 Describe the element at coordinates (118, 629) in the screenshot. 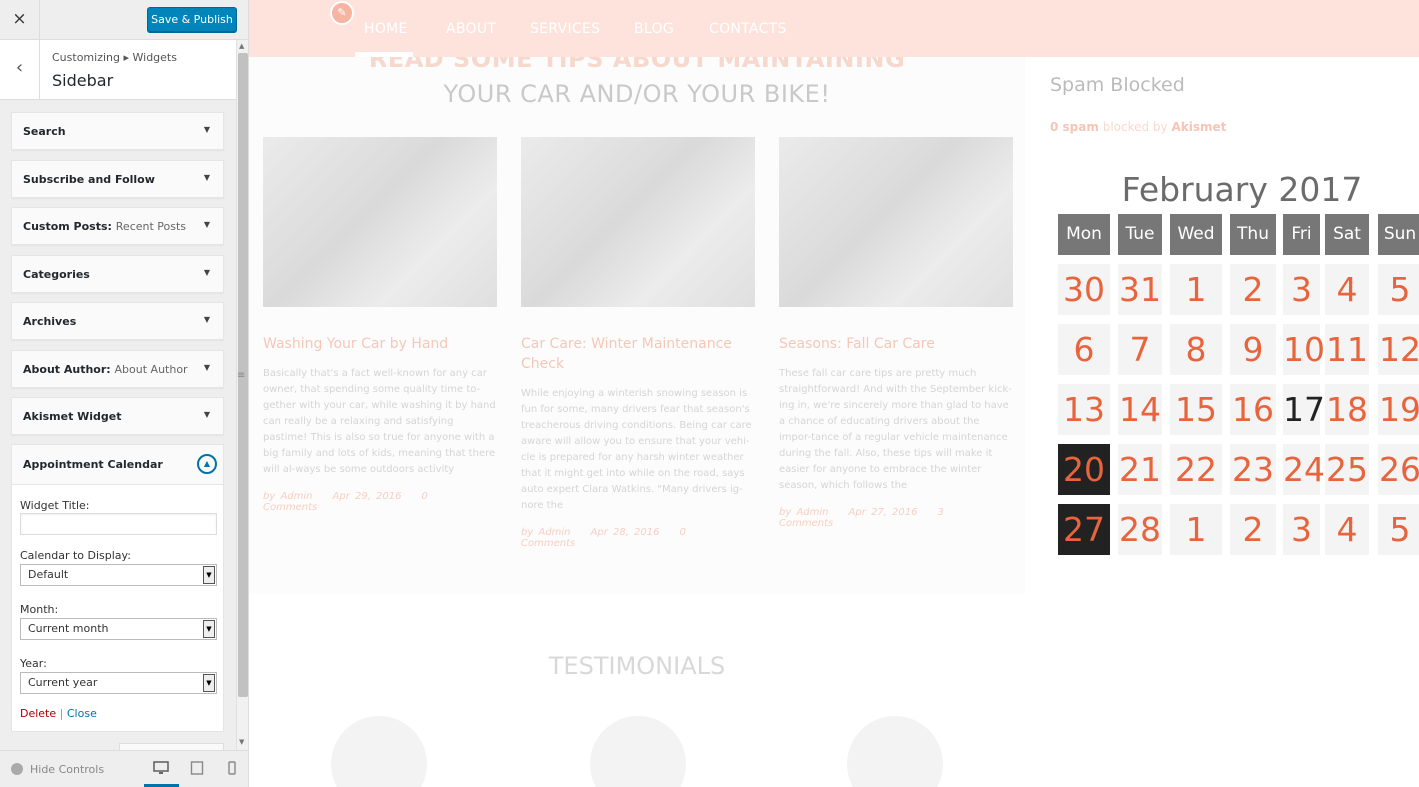

I see `month-select: Current month ▼` at that location.